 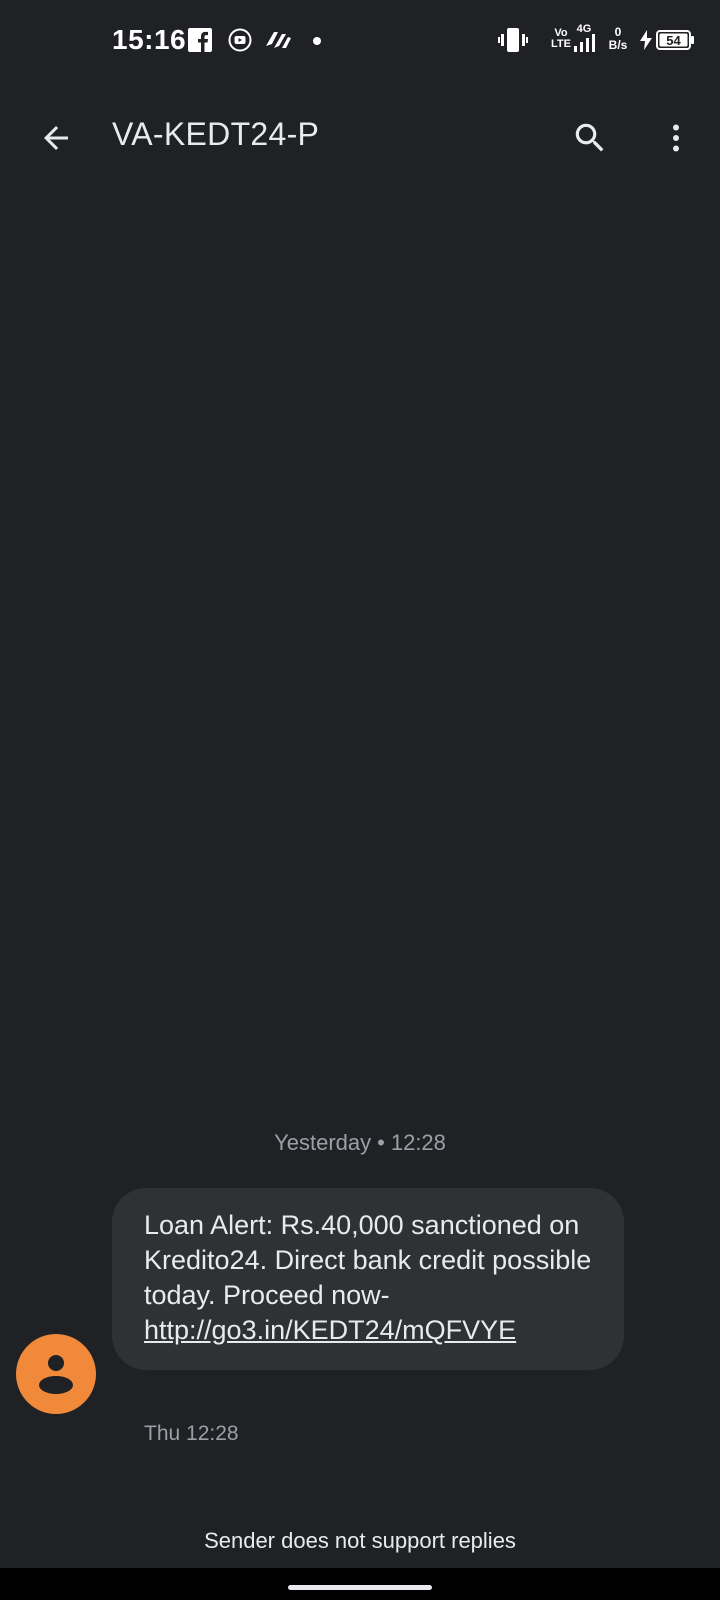 What do you see at coordinates (584, 43) in the screenshot?
I see `signal-icon` at bounding box center [584, 43].